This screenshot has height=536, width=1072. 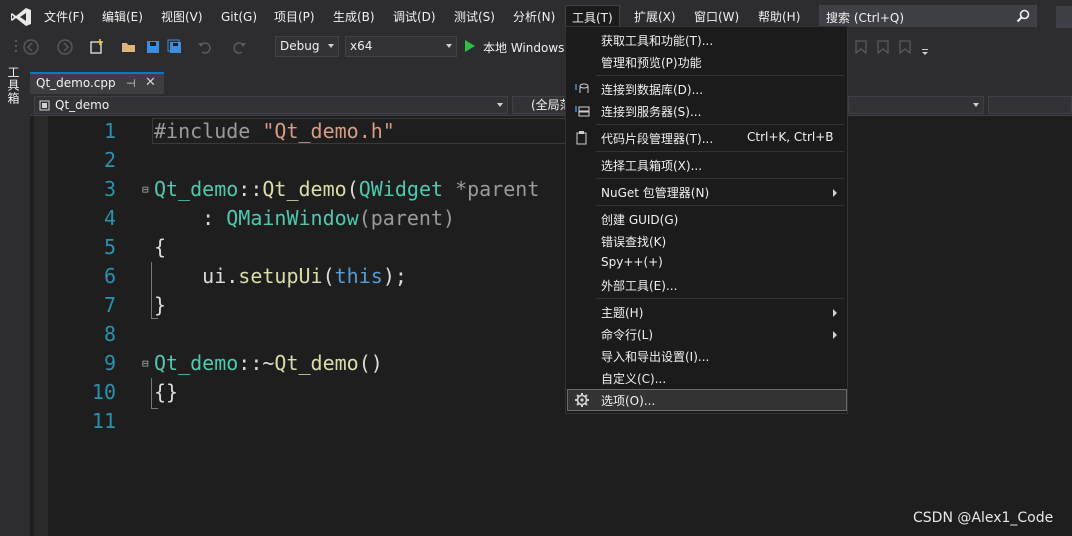 I want to click on visual-studio-logo-icon, so click(x=21, y=17).